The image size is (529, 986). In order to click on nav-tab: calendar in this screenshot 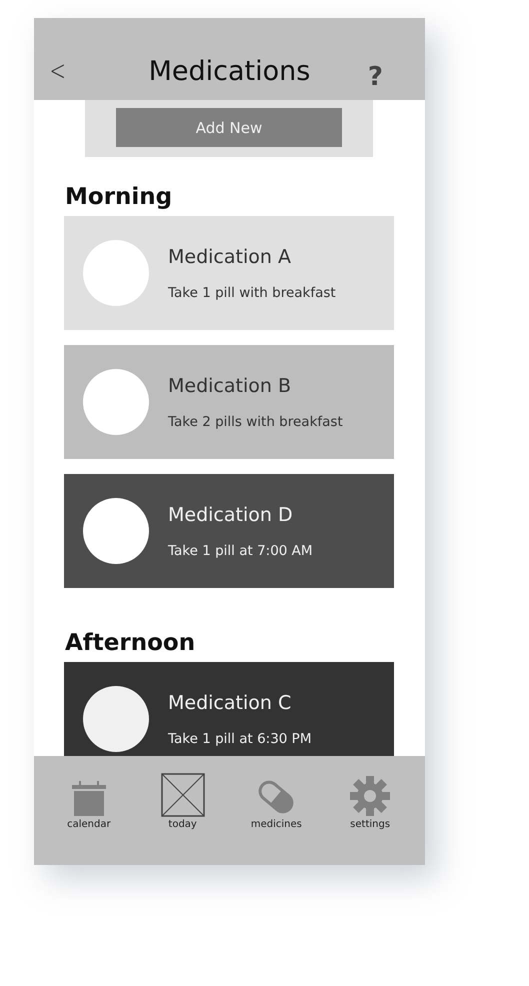, I will do `click(88, 800)`.